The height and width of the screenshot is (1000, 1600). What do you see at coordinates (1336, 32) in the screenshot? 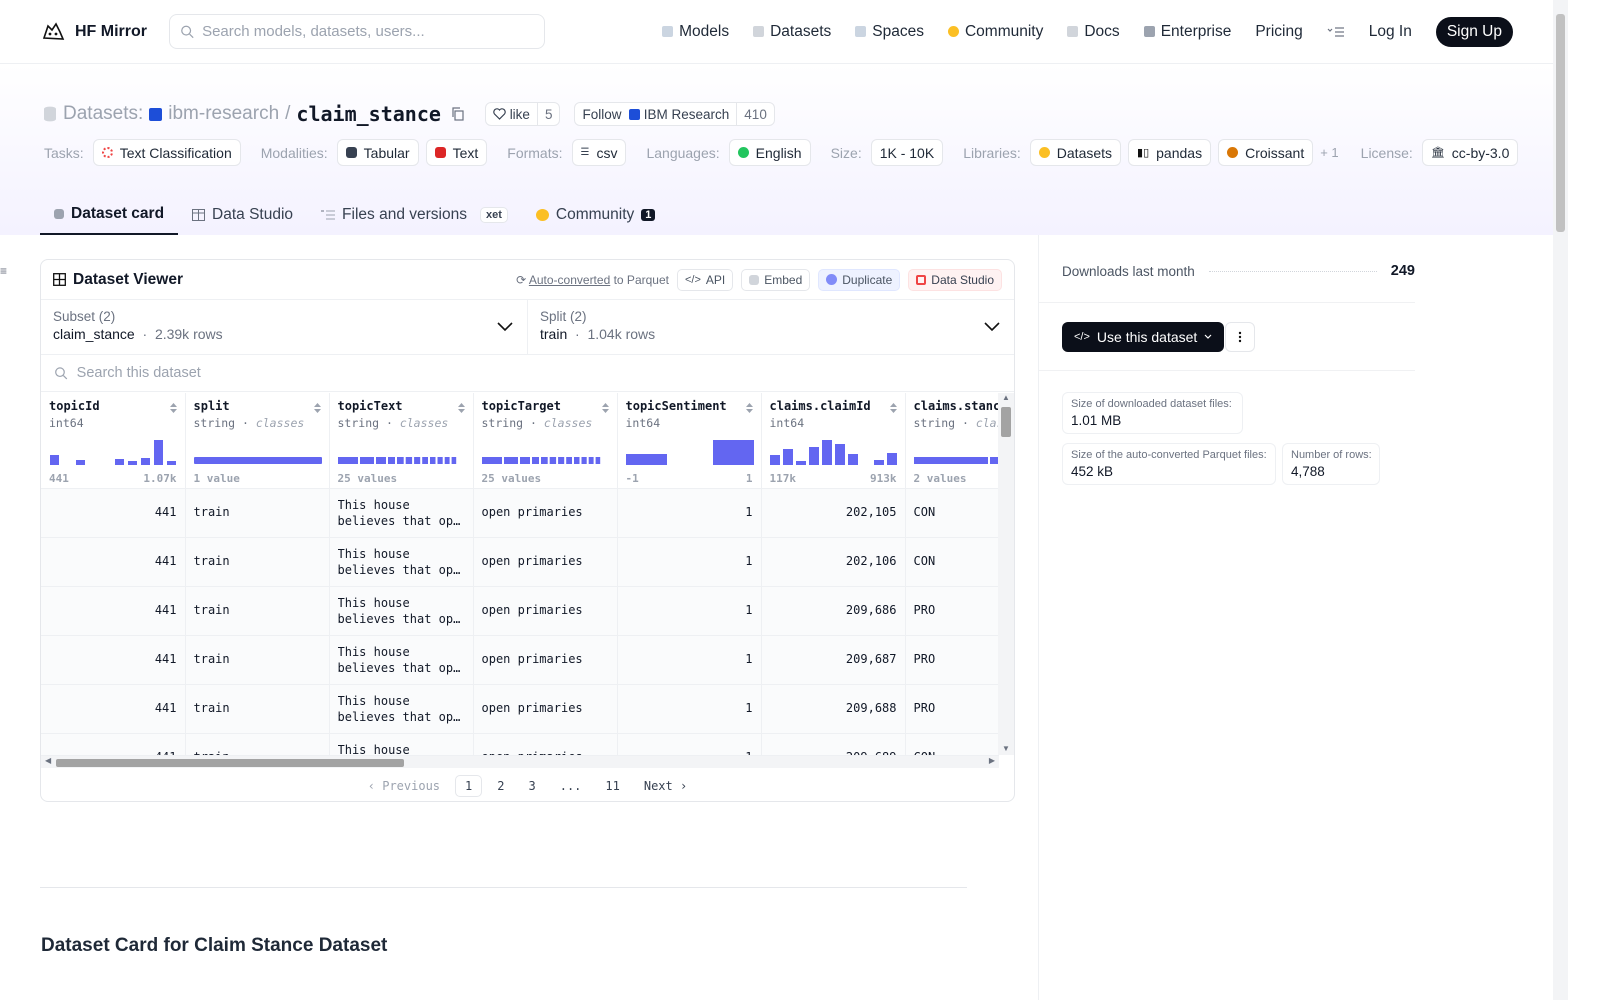
I see `nav-more-menu` at bounding box center [1336, 32].